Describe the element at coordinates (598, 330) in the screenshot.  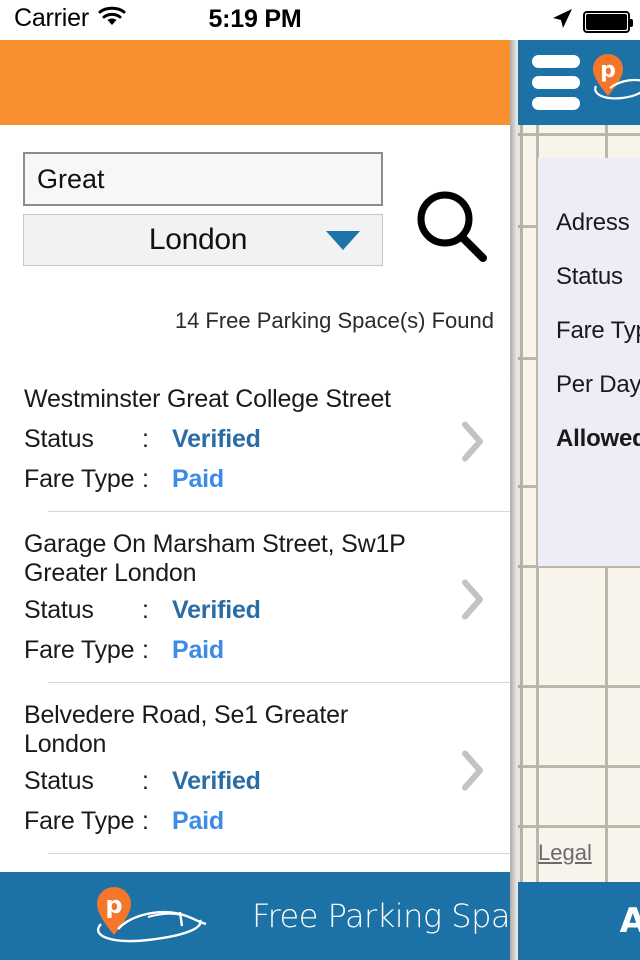
I see `info-row-fare-type: Fare Type` at that location.